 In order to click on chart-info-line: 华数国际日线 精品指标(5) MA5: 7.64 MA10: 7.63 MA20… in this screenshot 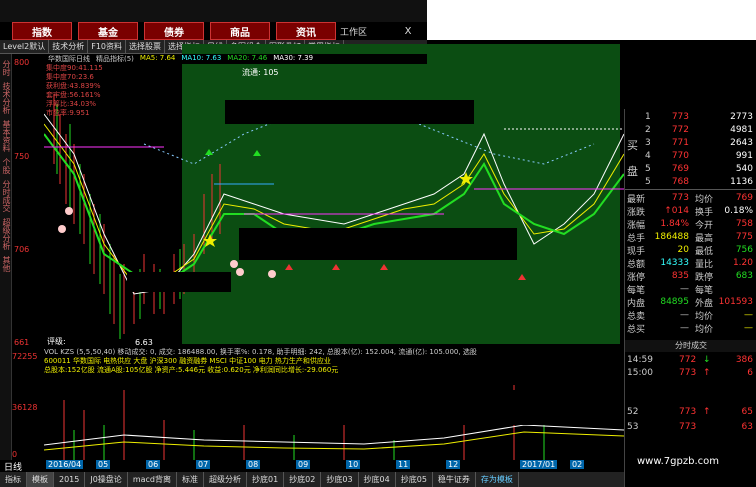, I will do `click(235, 59)`.